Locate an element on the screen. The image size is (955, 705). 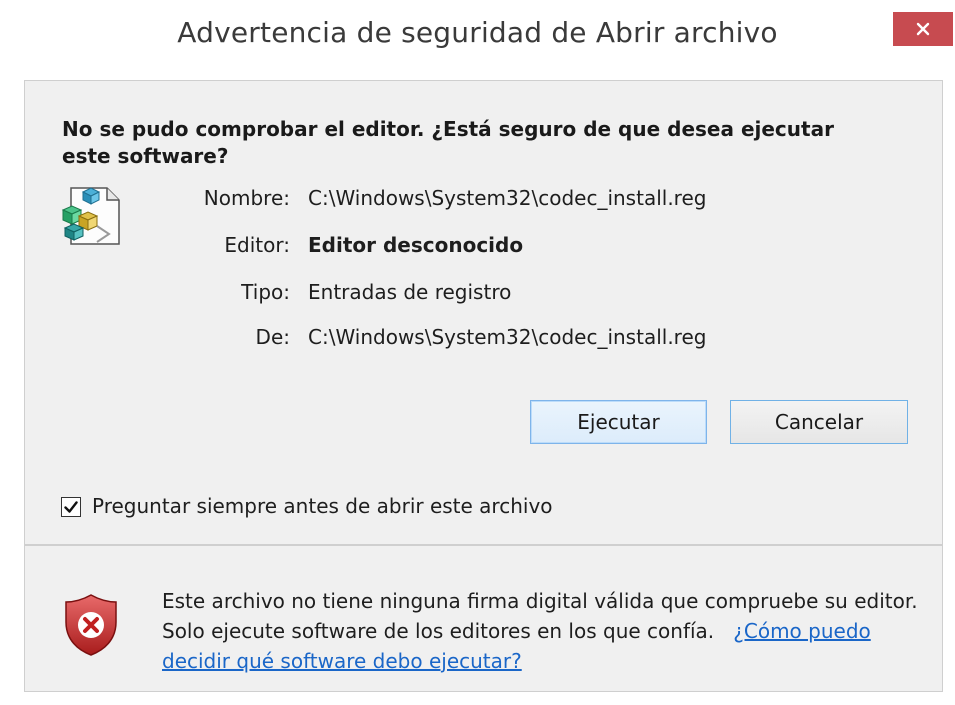
run-button: Ejecutar is located at coordinates (618, 422).